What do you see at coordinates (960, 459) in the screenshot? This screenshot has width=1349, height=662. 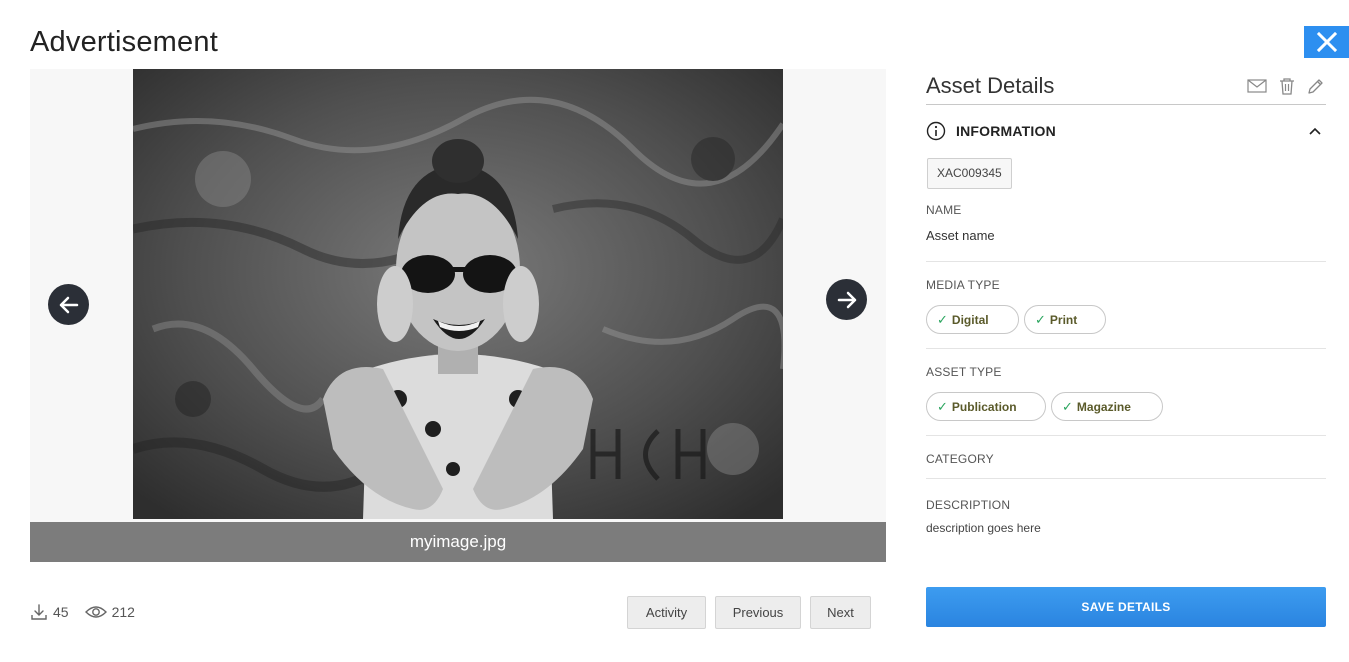 I see `category-label: CATEGORY` at bounding box center [960, 459].